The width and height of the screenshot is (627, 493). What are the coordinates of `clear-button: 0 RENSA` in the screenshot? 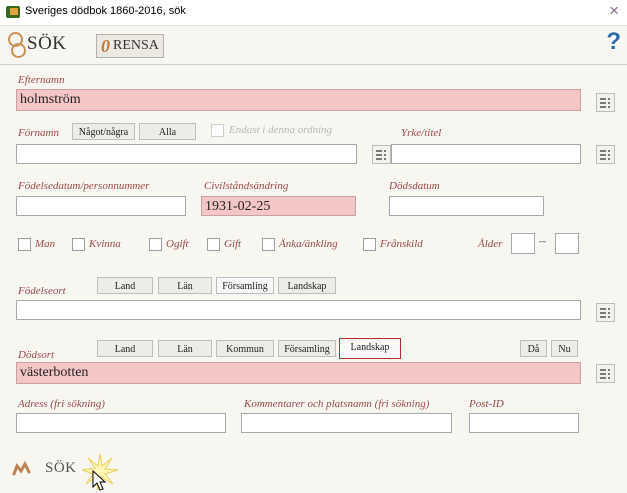 It's located at (130, 46).